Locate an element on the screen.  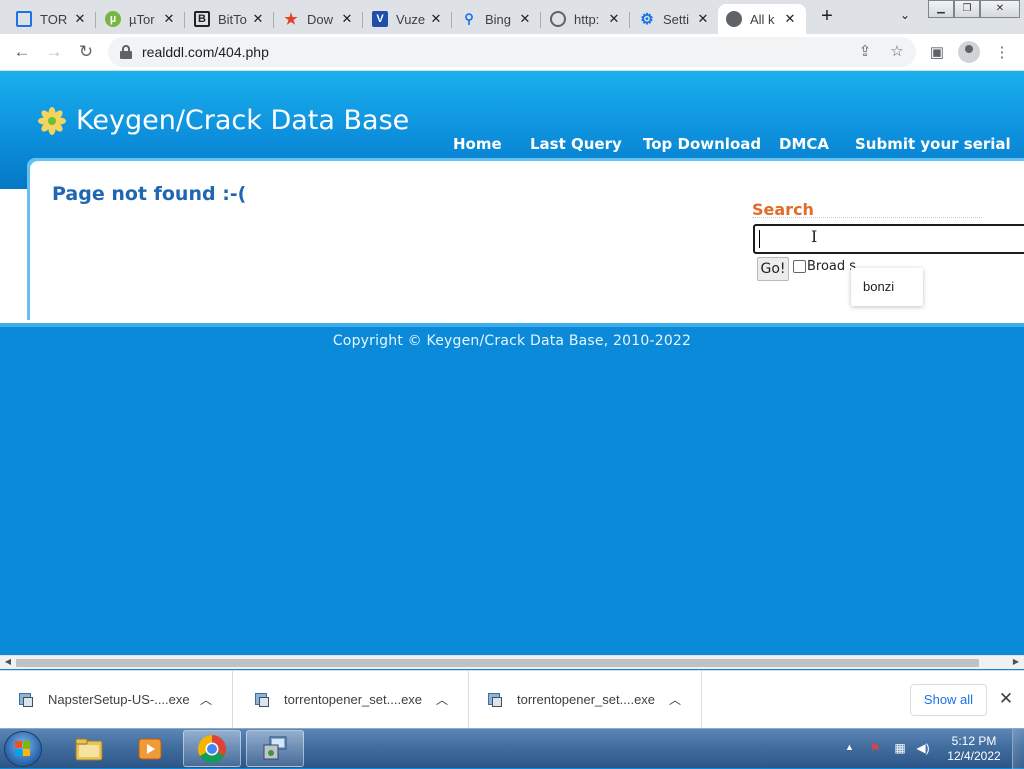
network-icon: ▦ is located at coordinates (900, 748).